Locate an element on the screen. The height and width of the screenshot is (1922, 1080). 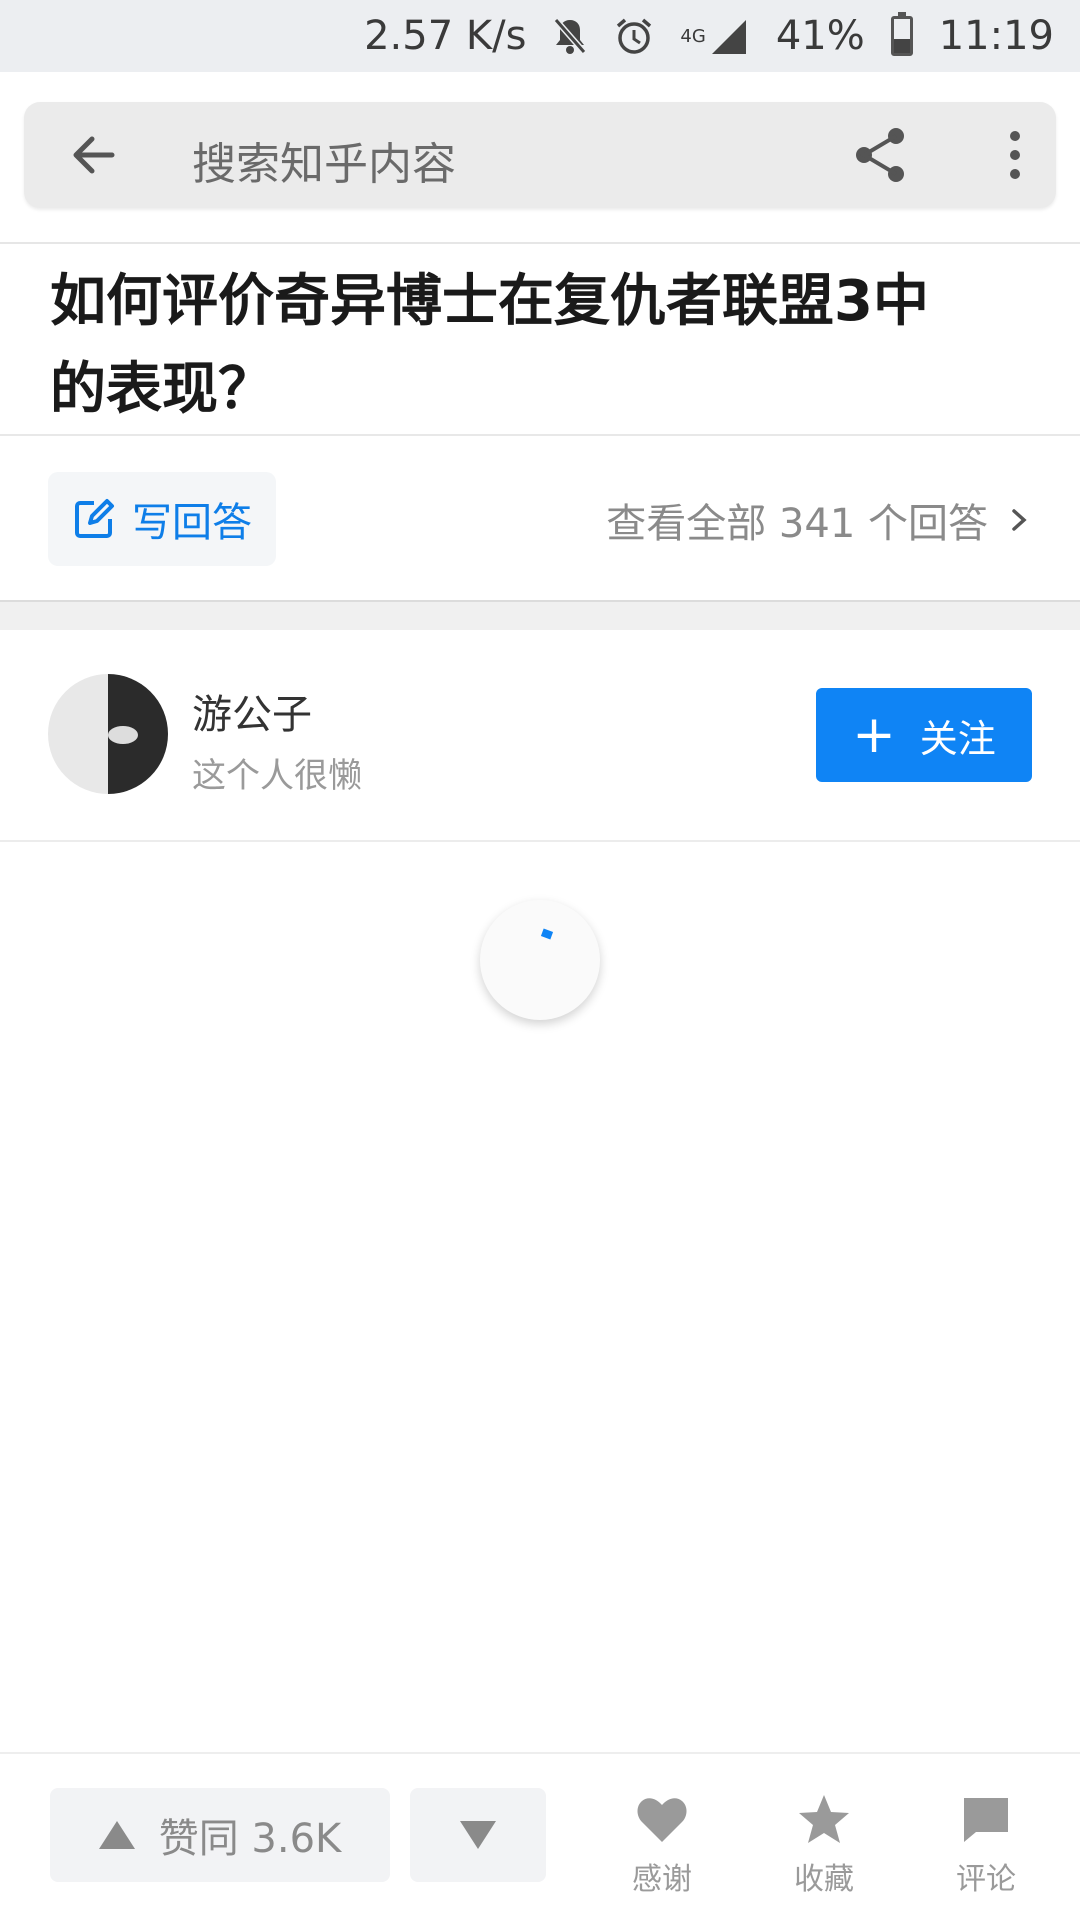
plus-icon: + is located at coordinates (874, 735).